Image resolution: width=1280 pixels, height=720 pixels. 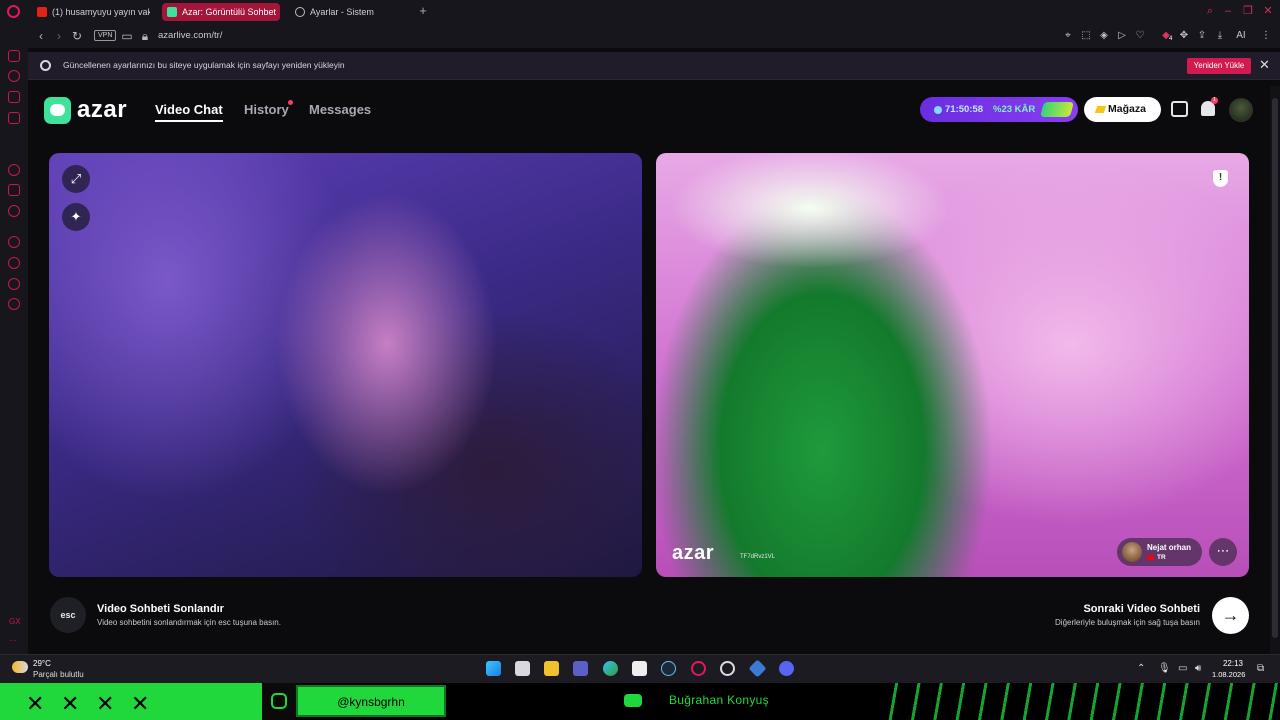 What do you see at coordinates (102, 110) in the screenshot?
I see `azar-logo-text: azar` at bounding box center [102, 110].